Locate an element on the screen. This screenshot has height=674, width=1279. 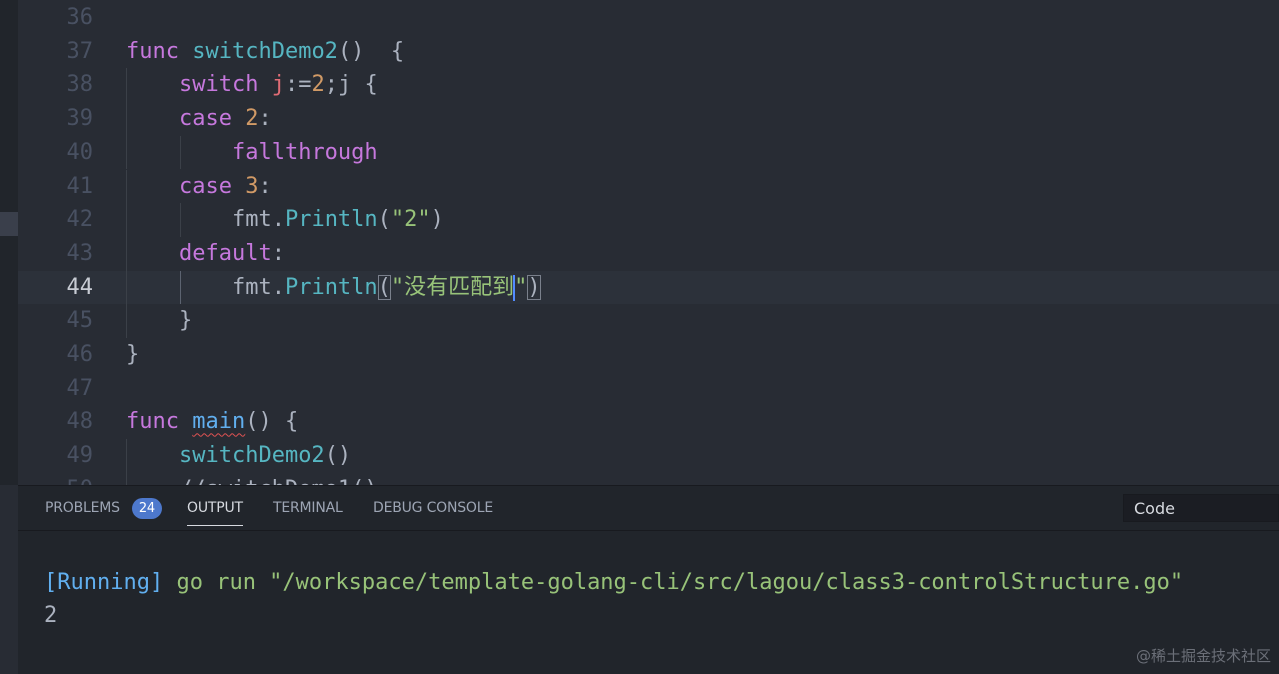
code-token: "2" is located at coordinates (410, 220).